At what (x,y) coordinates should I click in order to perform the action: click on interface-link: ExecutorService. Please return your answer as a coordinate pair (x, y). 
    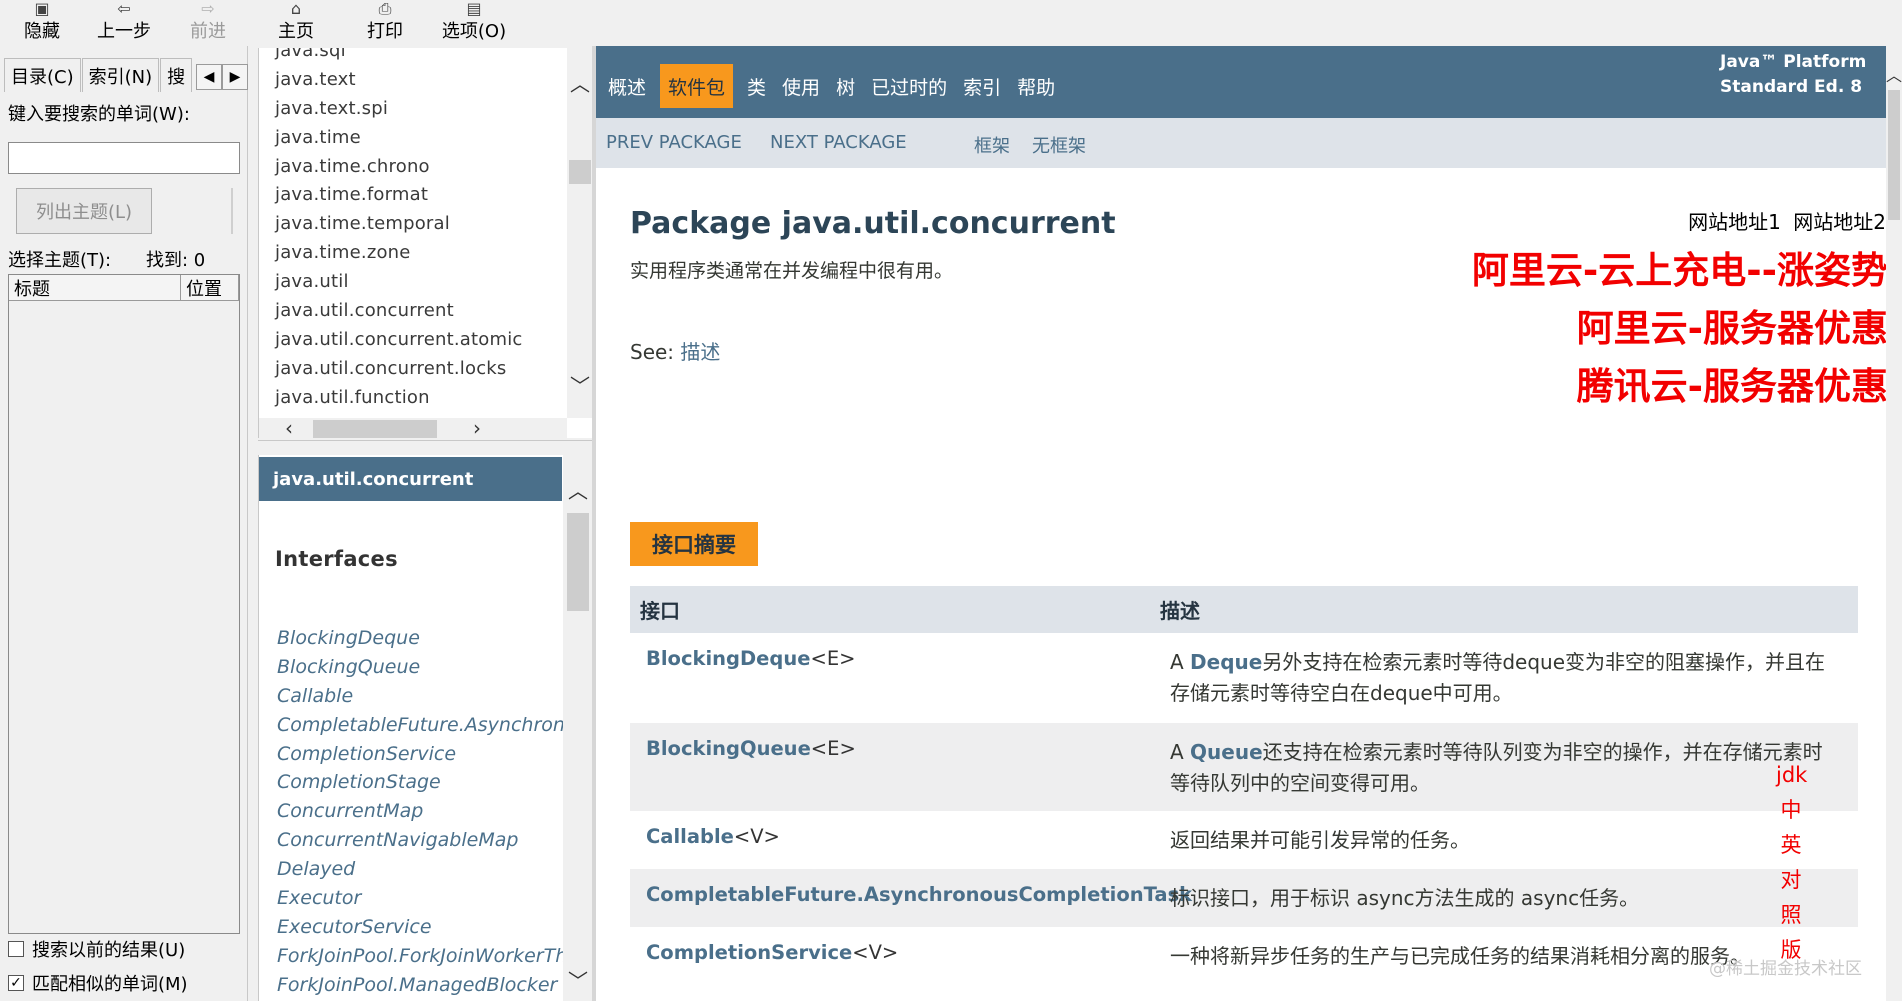
    Looking at the image, I should click on (434, 930).